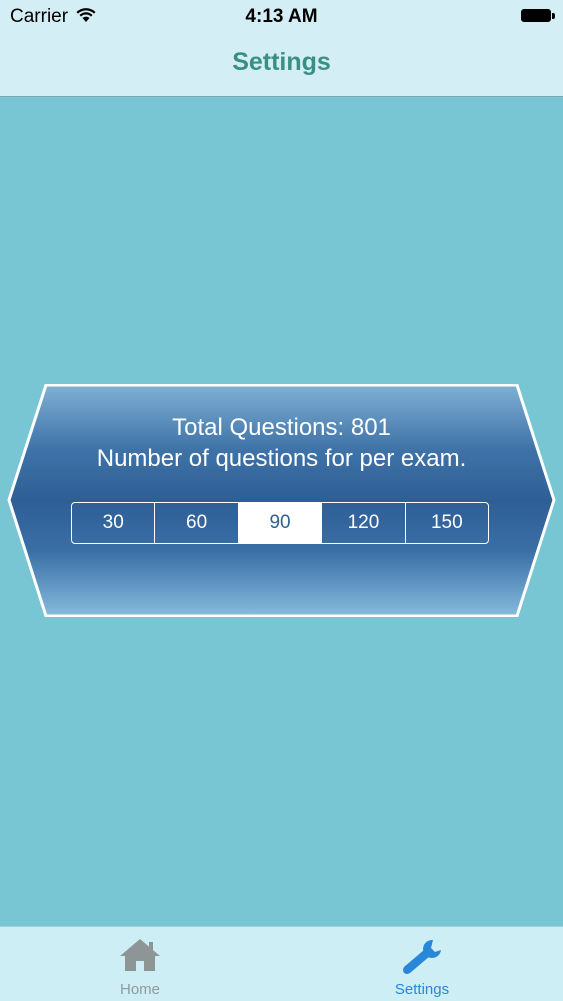  Describe the element at coordinates (422, 956) in the screenshot. I see `wrench-icon` at that location.